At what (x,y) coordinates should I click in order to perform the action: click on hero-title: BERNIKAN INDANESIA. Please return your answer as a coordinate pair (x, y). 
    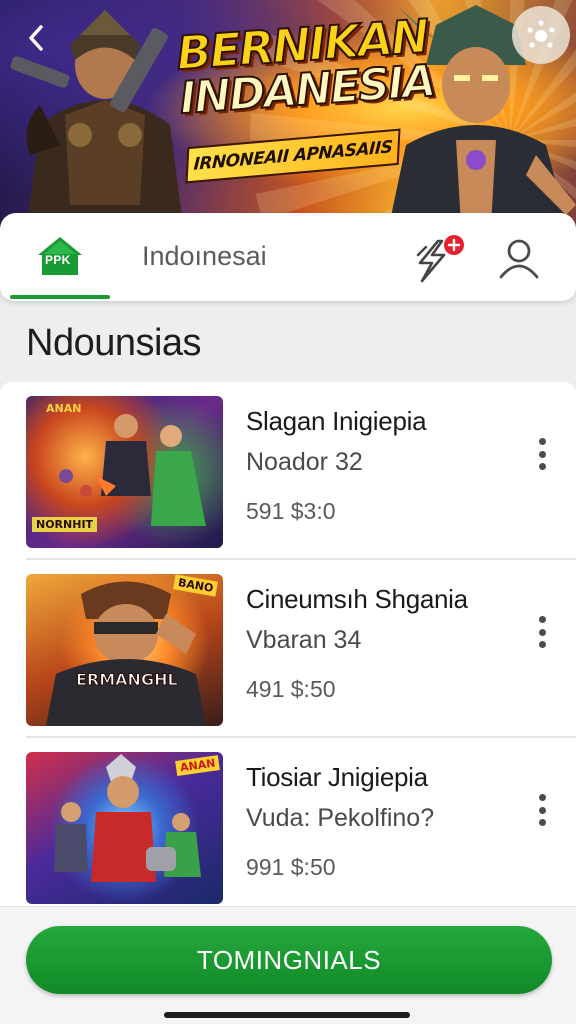
    Looking at the image, I should click on (305, 66).